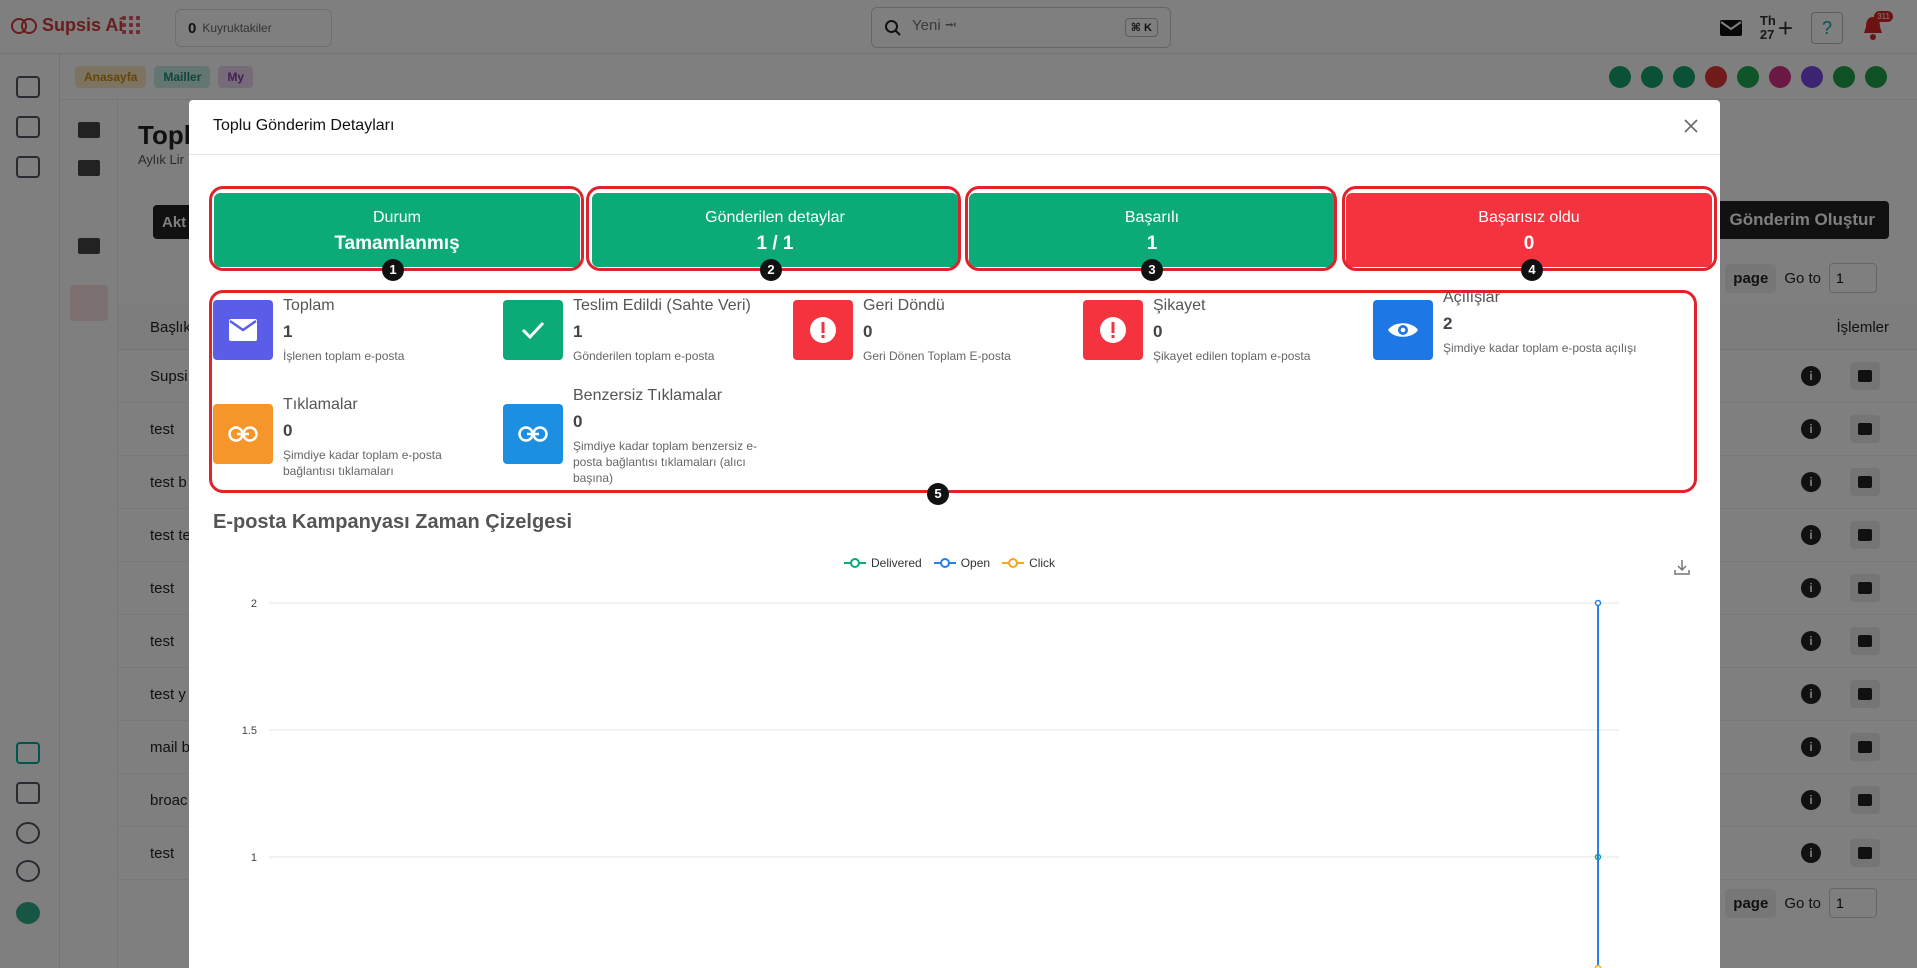 The image size is (1917, 968). Describe the element at coordinates (662, 305) in the screenshot. I see `metric-title: Teslim Edildi (Sahte Veri)` at that location.